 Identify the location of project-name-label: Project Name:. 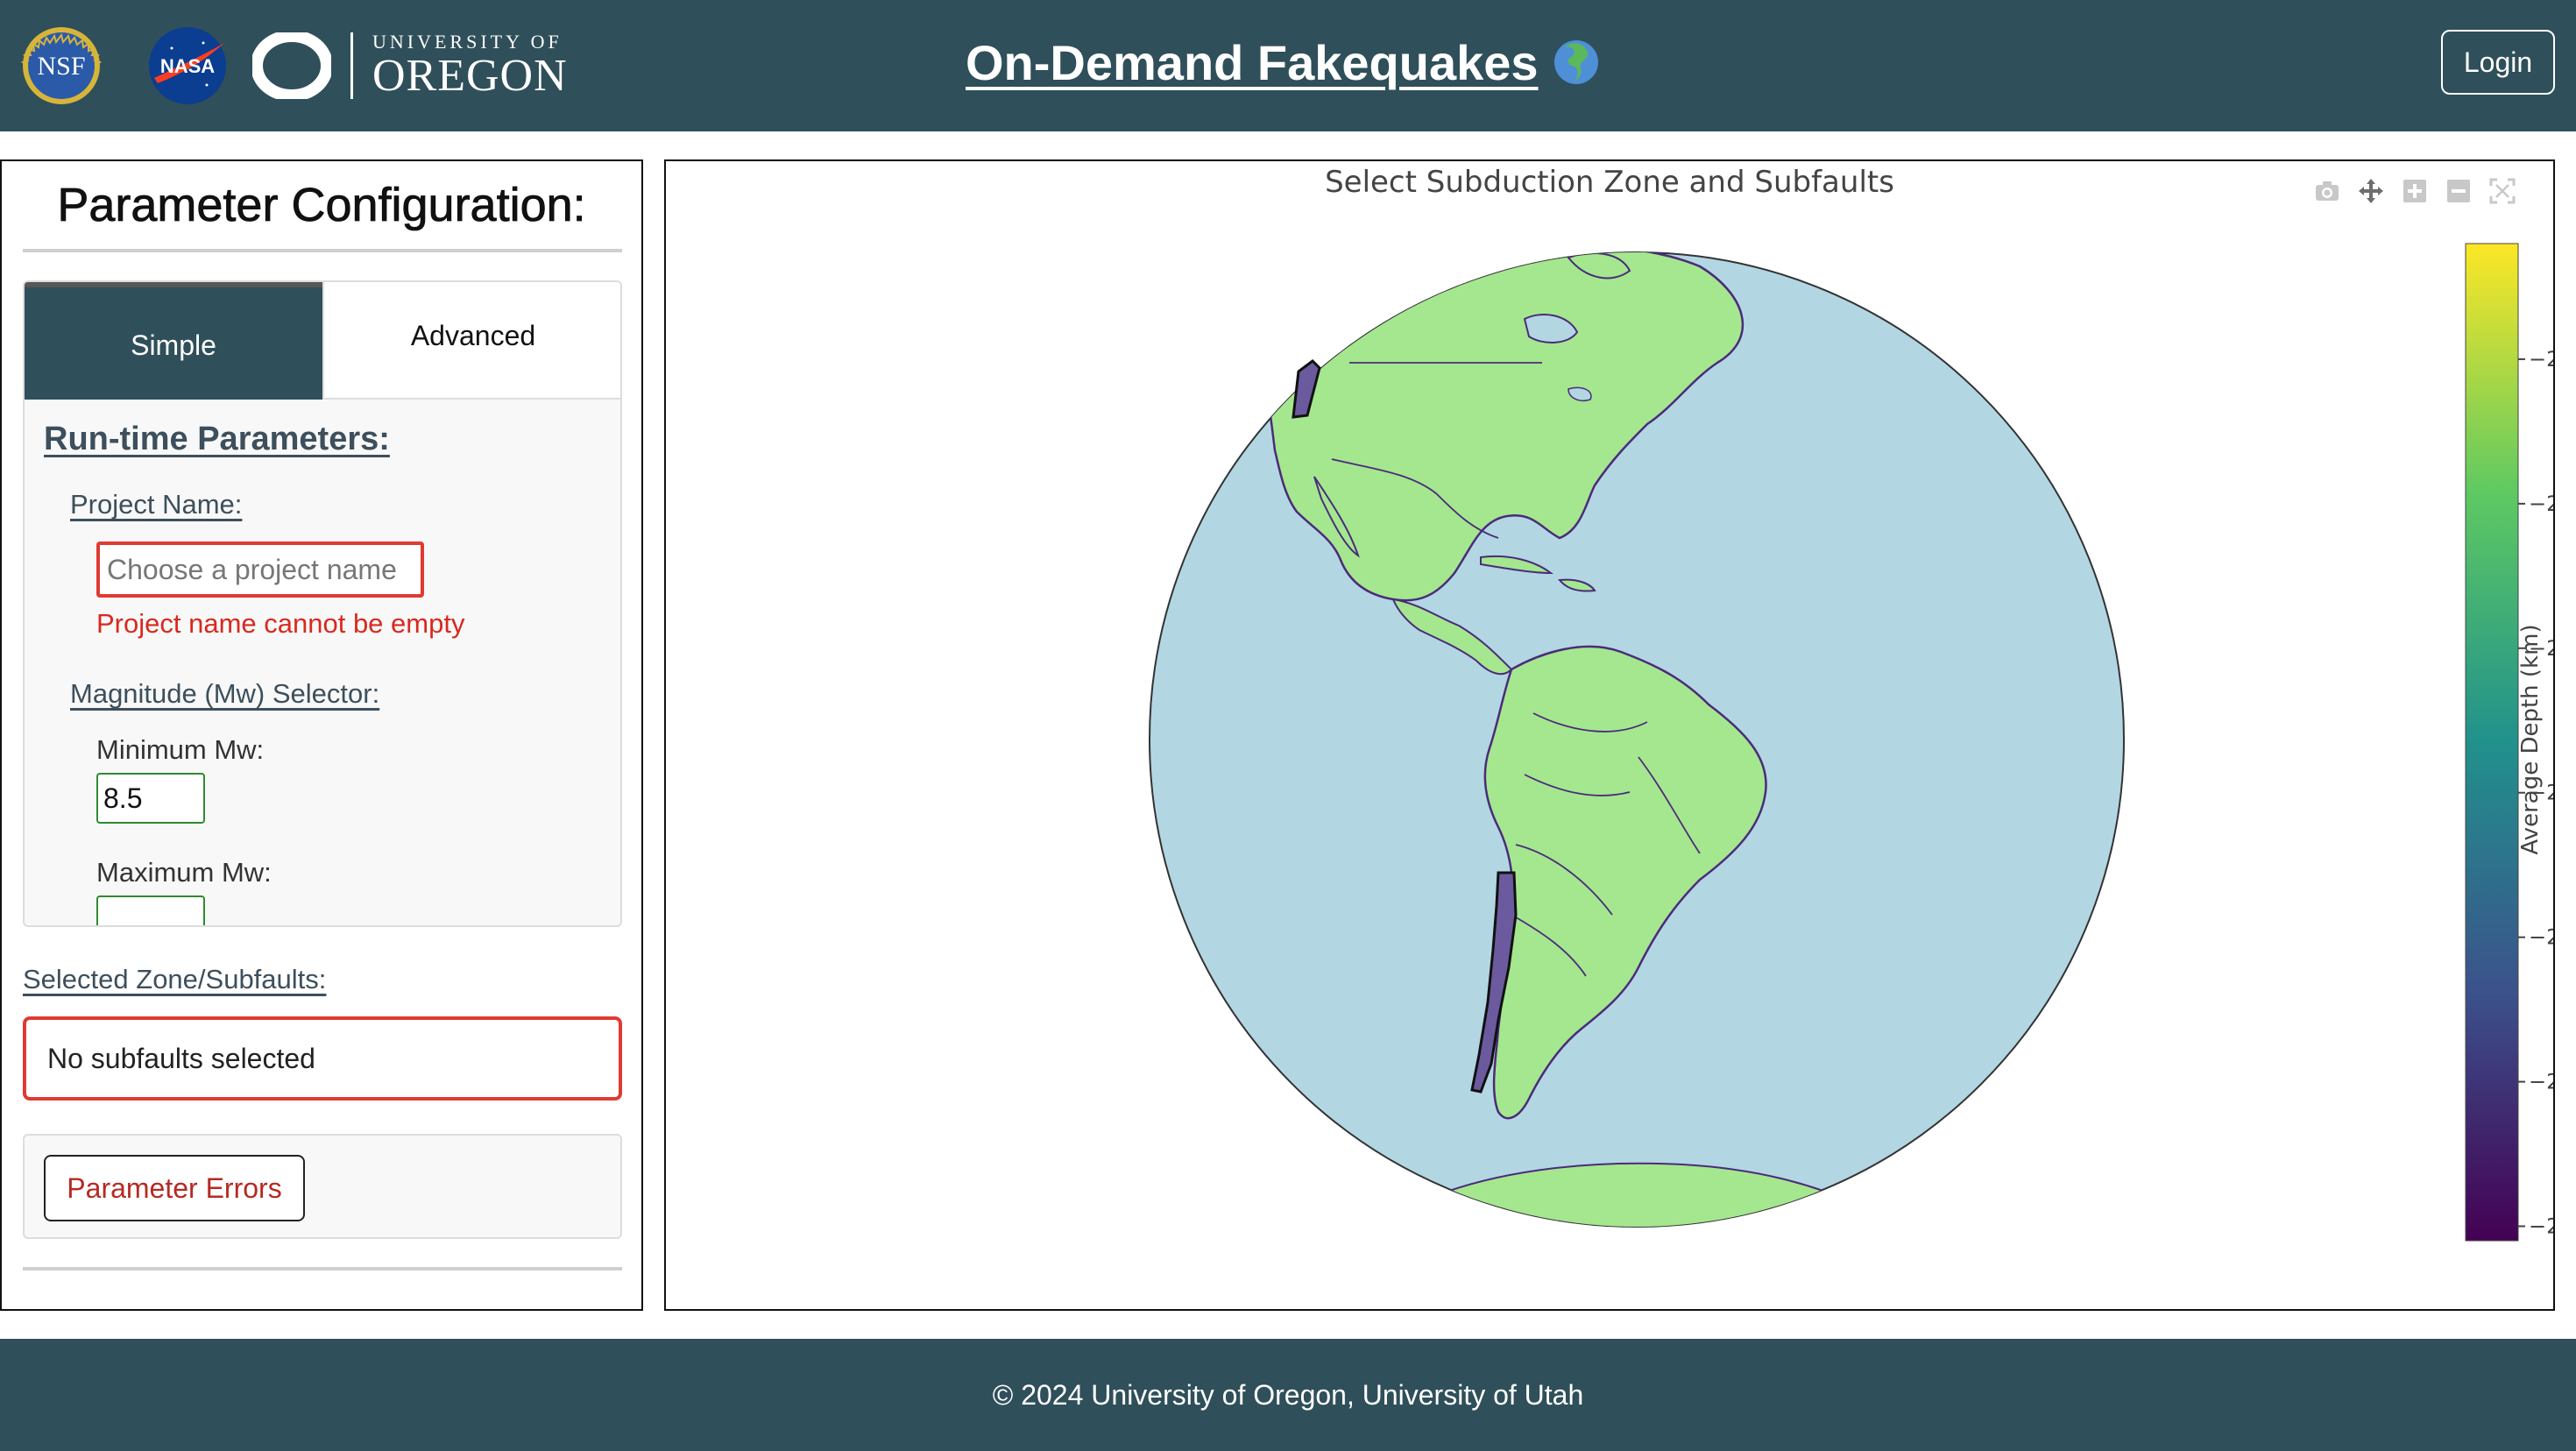
(156, 504).